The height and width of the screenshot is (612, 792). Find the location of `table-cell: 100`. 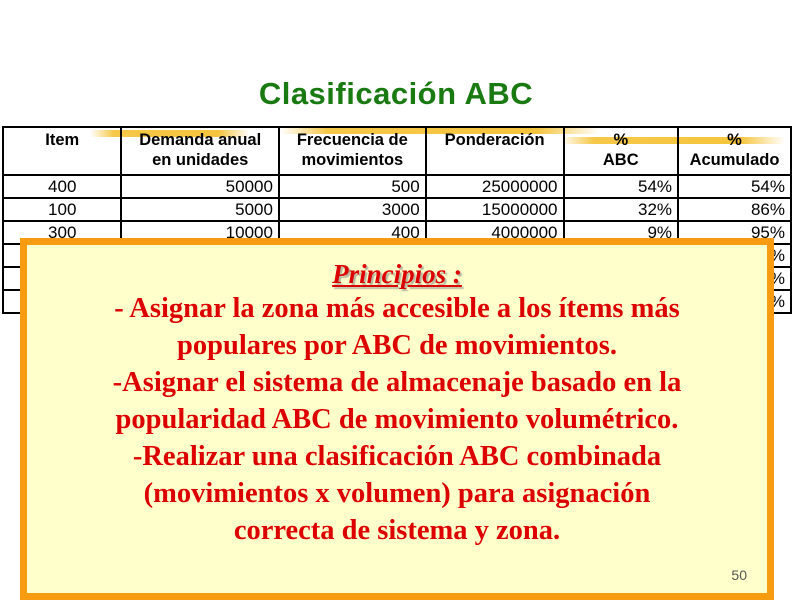

table-cell: 100 is located at coordinates (62, 209).